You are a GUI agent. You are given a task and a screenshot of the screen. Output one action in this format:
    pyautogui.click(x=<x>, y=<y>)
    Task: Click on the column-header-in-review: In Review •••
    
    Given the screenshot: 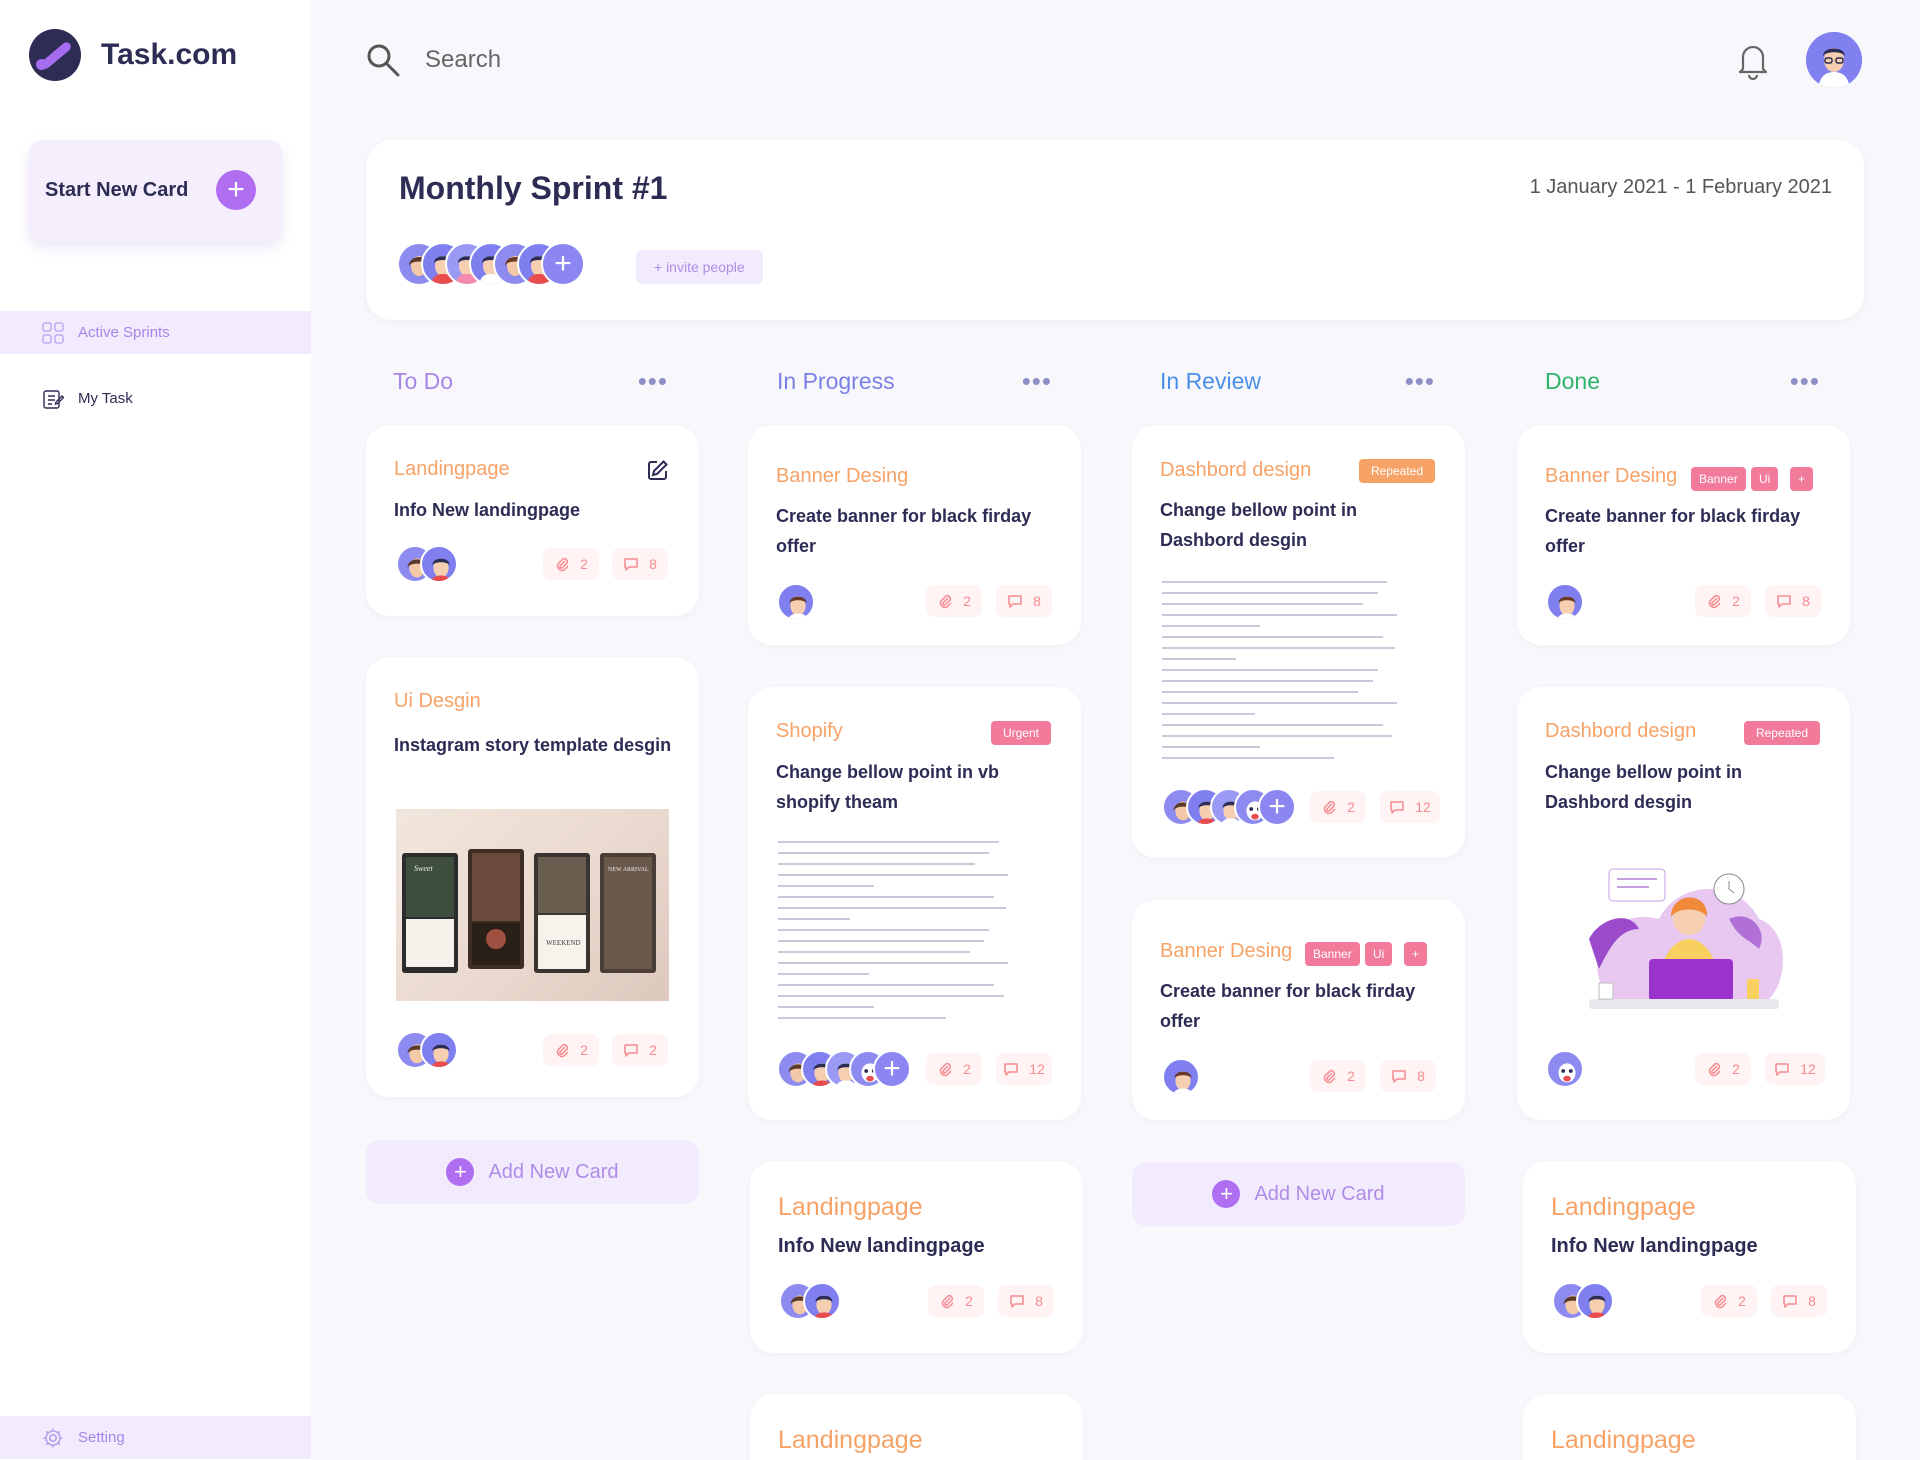 What is the action you would take?
    pyautogui.click(x=1298, y=384)
    